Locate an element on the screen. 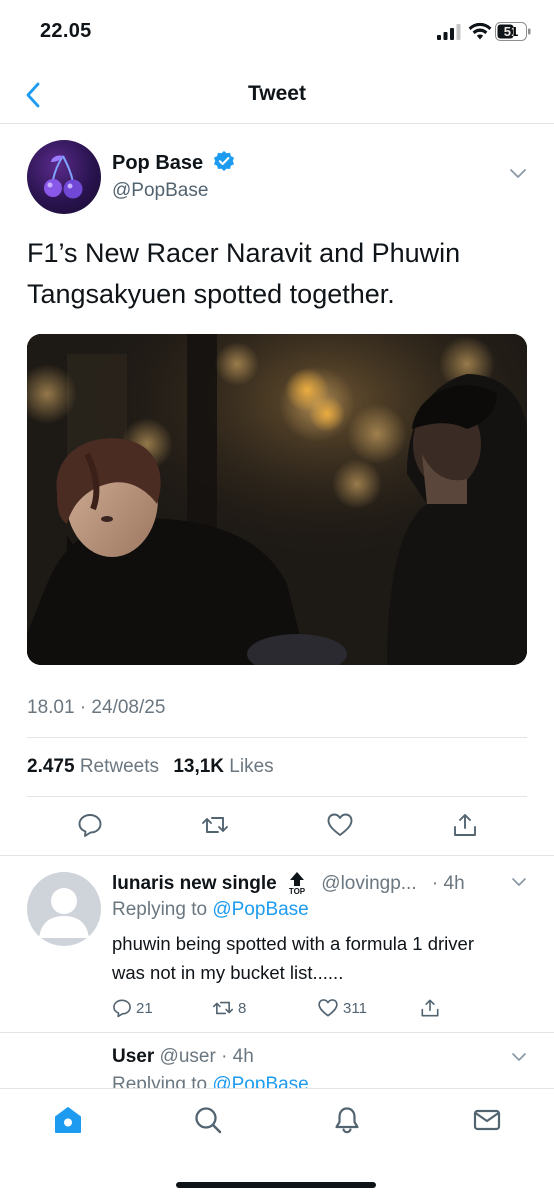 The image size is (554, 1200). bell-icon is located at coordinates (347, 1120).